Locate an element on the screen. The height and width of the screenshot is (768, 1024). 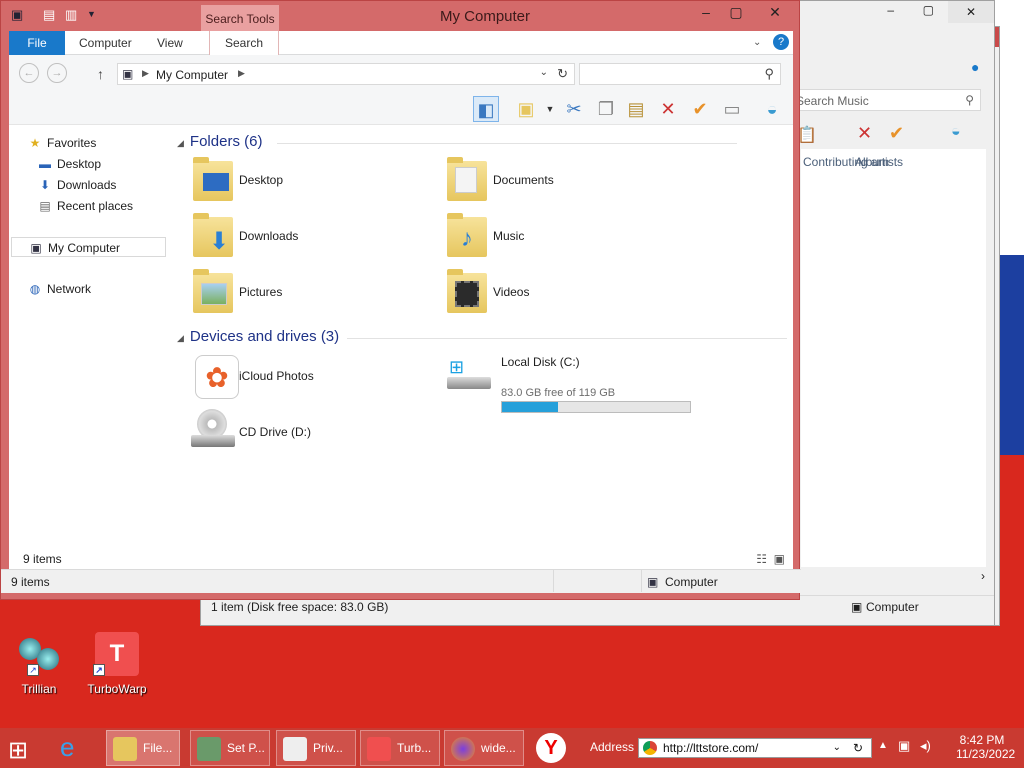
downloads-icon: ⬇ is located at coordinates (45, 185).